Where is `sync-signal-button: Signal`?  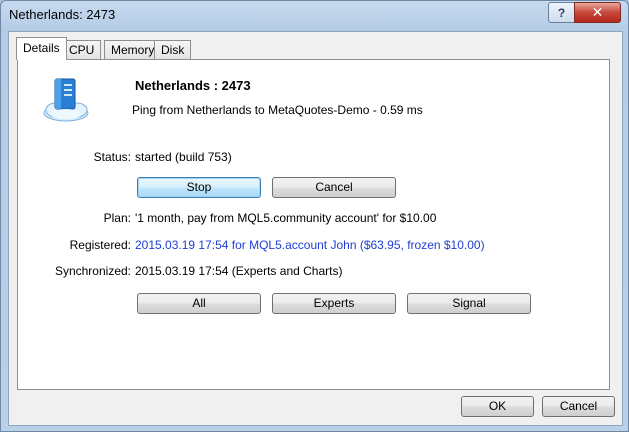 sync-signal-button: Signal is located at coordinates (469, 303).